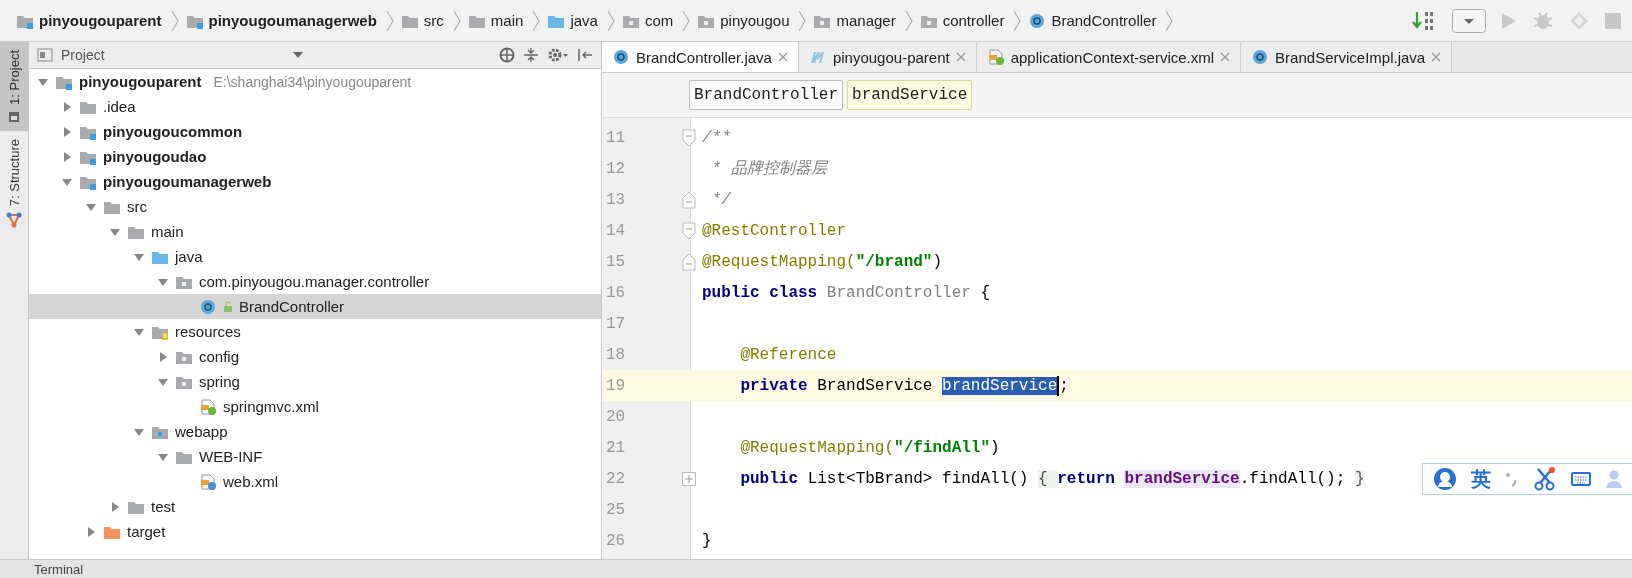 This screenshot has width=1632, height=578. I want to click on line-number: 12, so click(616, 168).